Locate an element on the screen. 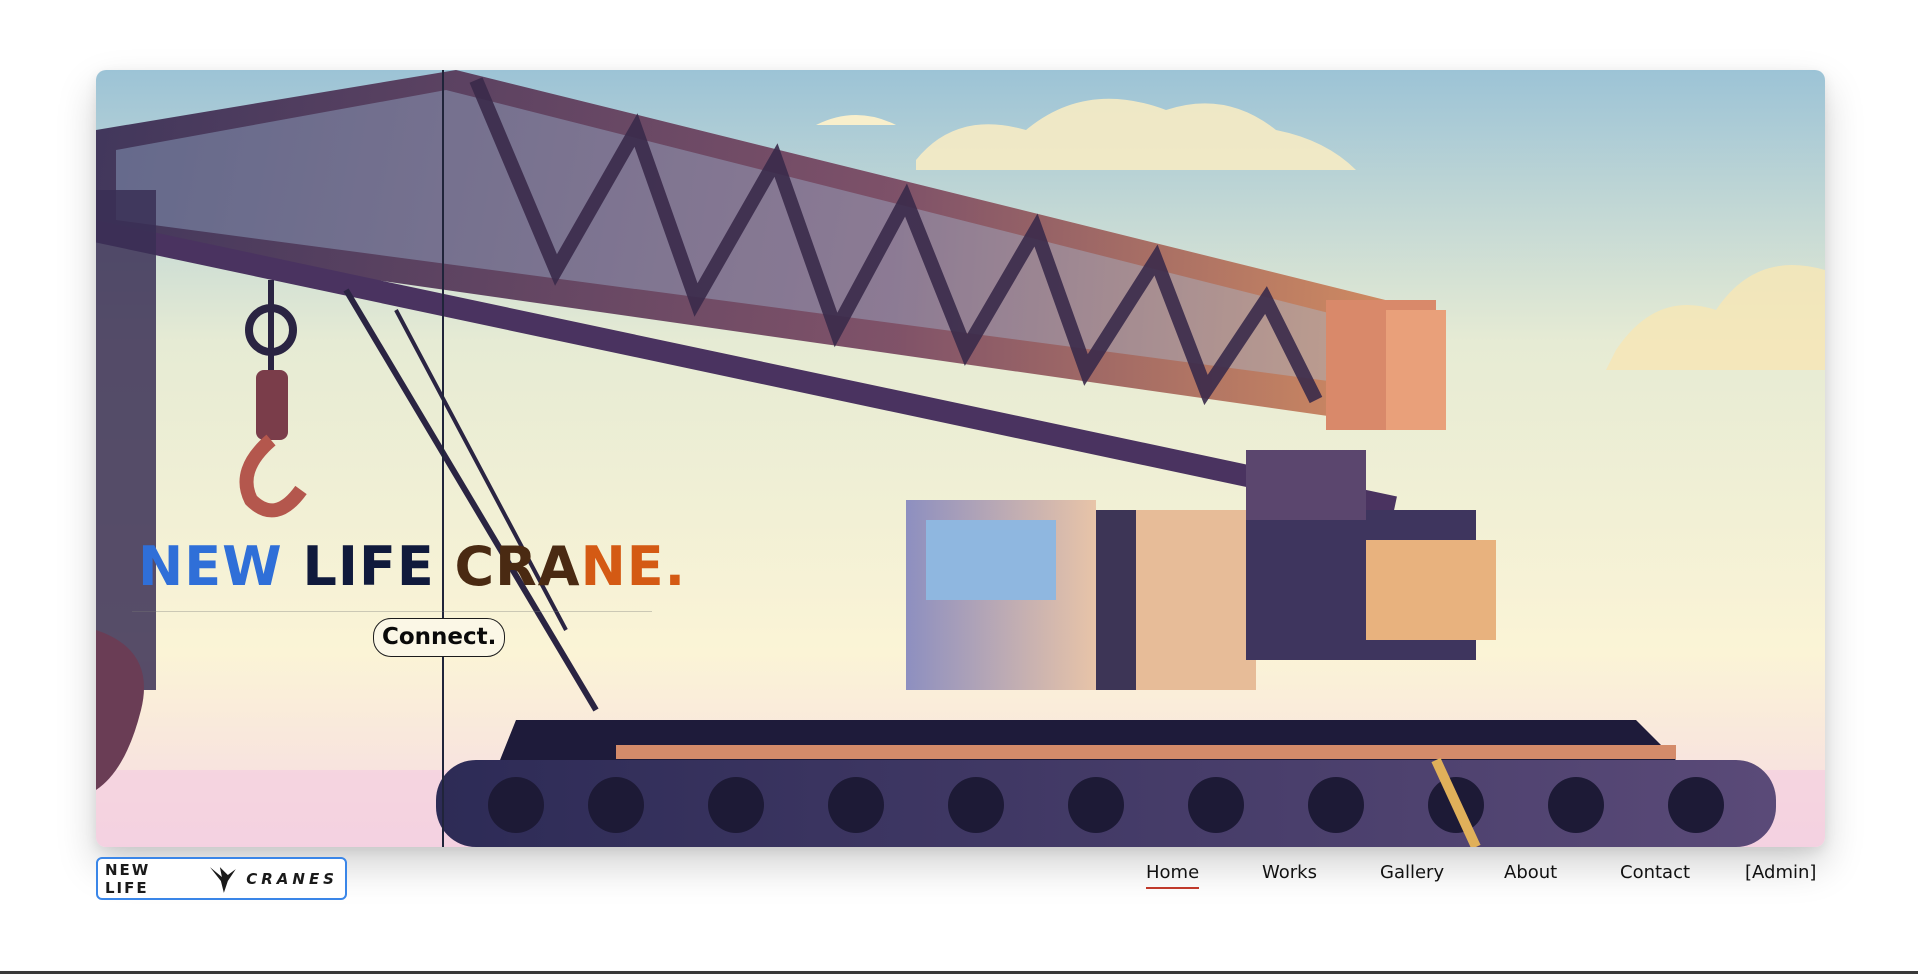 The height and width of the screenshot is (974, 1918). main-nav: Home Works Gallery About Contact [Admin] is located at coordinates (959, 877).